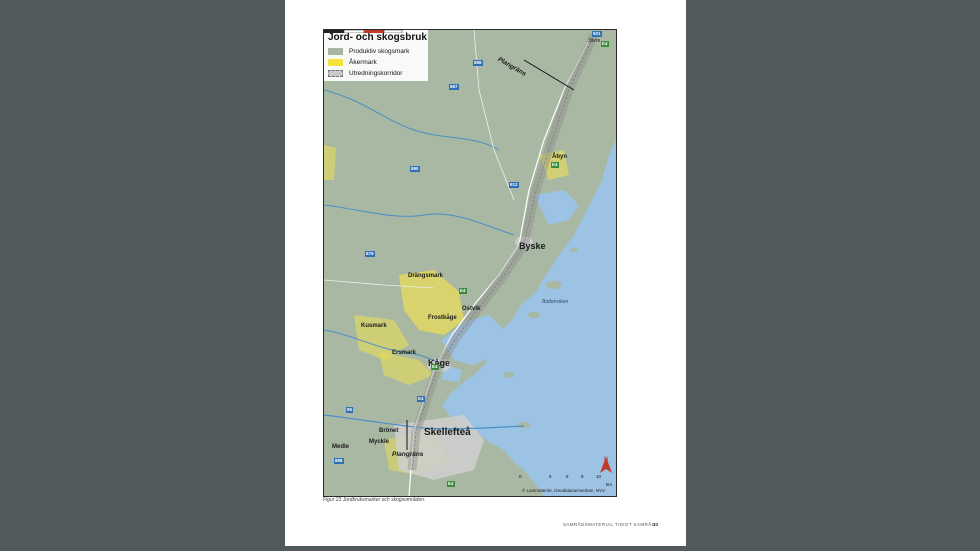 This screenshot has width=980, height=551. Describe the element at coordinates (377, 37) in the screenshot. I see `legend-title: Jord- och skogsbruk` at that location.